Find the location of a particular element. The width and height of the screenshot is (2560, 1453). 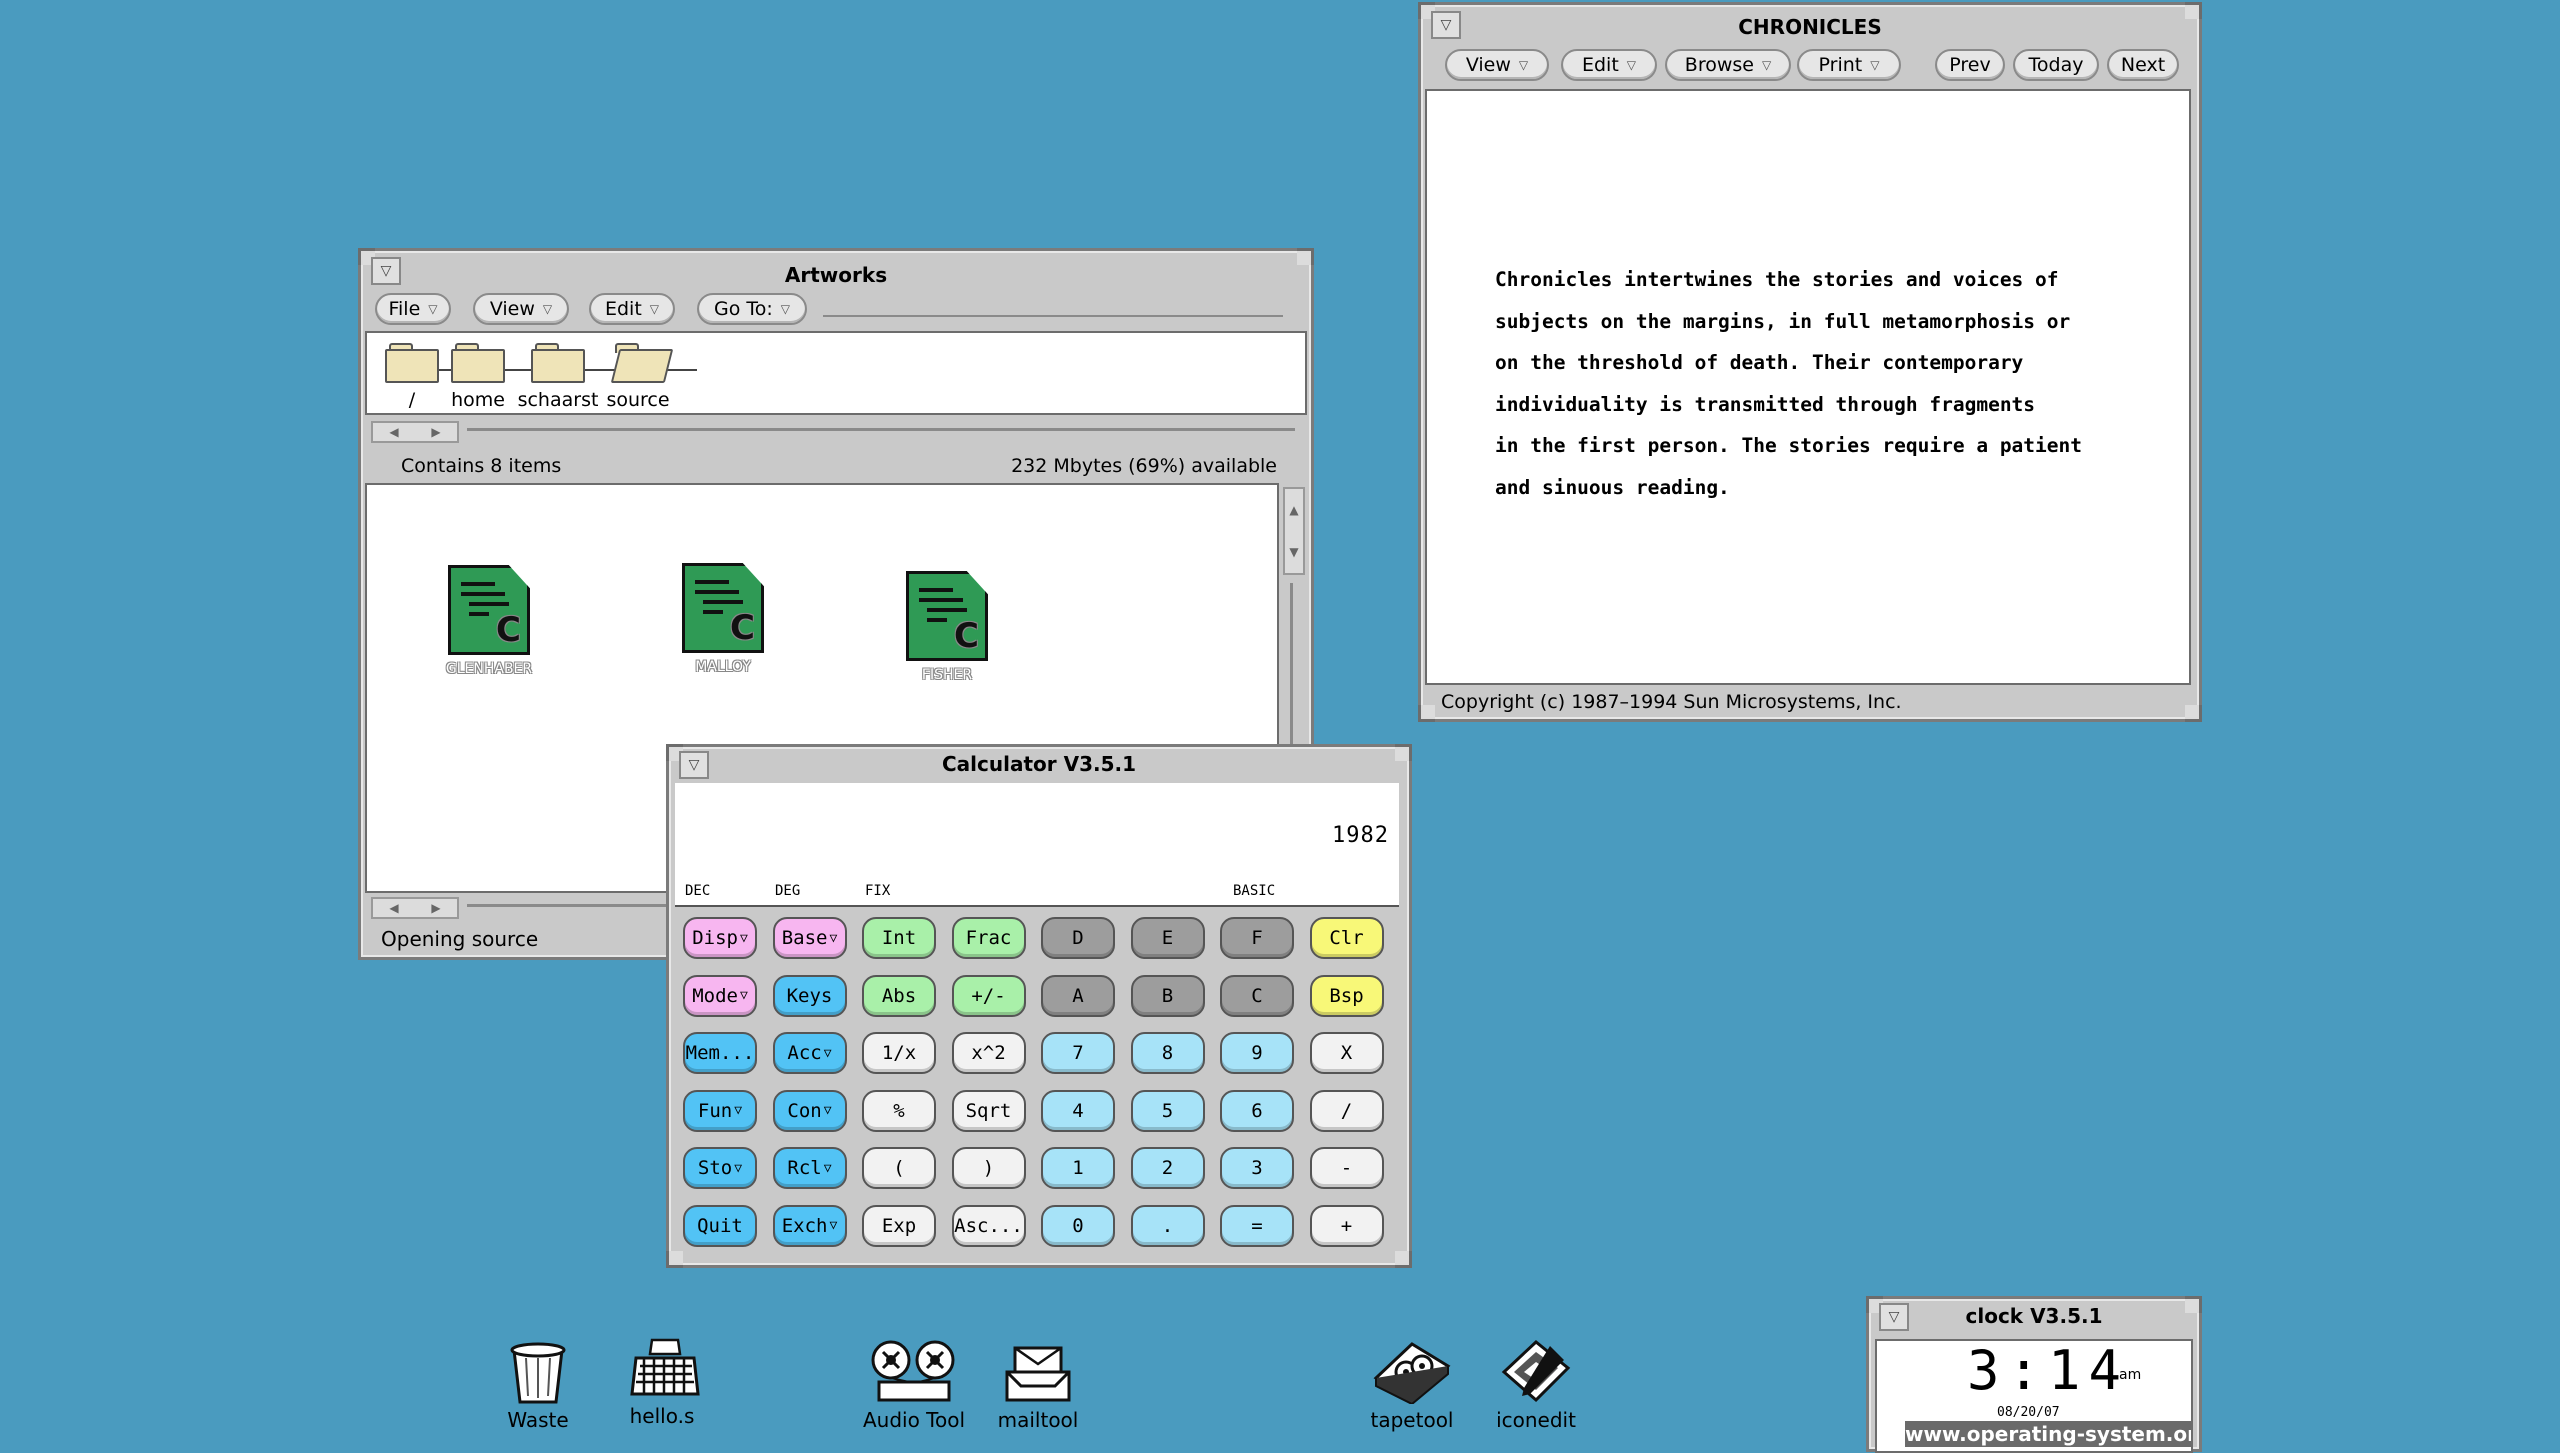

file-item: C FISHER is located at coordinates (947, 627).